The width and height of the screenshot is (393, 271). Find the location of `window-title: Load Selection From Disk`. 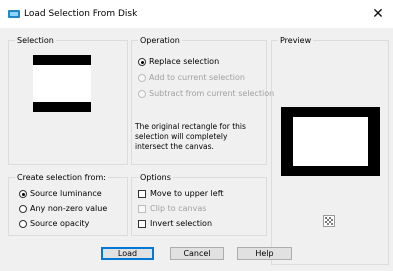

window-title: Load Selection From Disk is located at coordinates (81, 14).